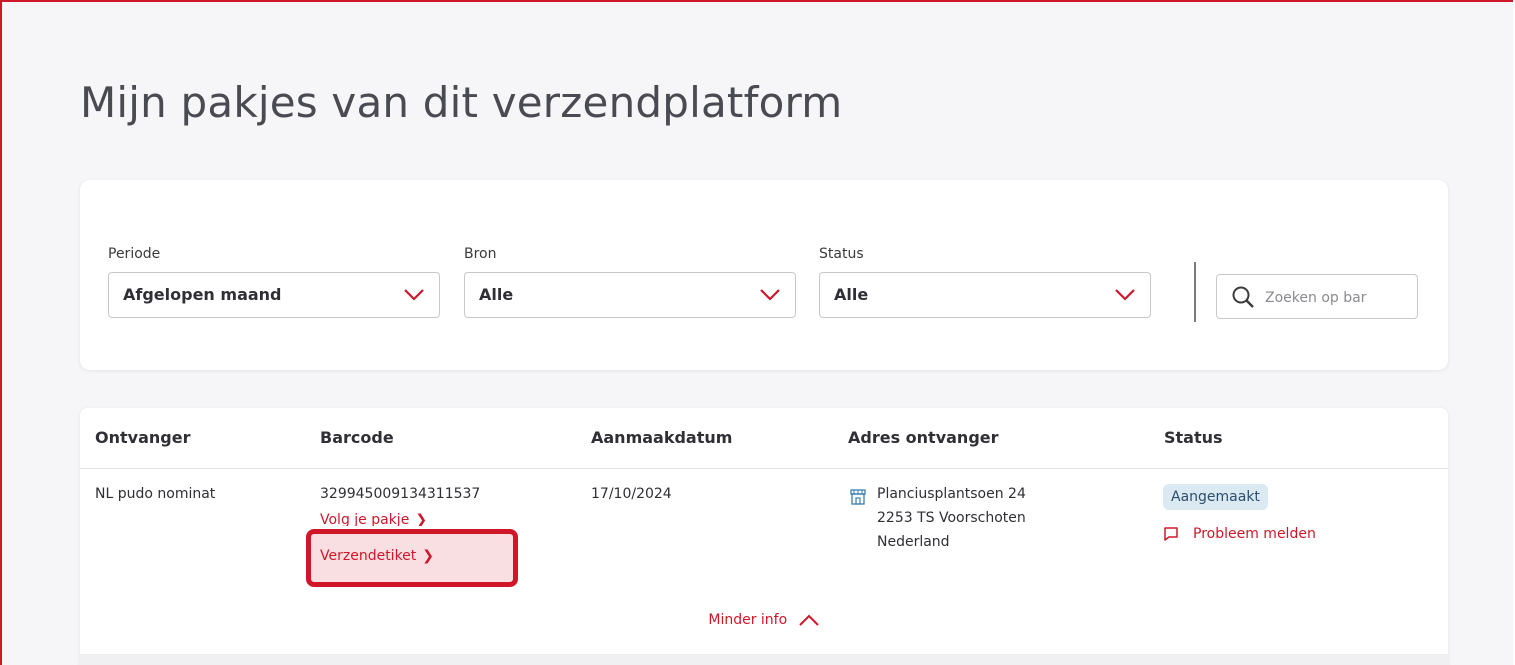 Image resolution: width=1515 pixels, height=665 pixels. Describe the element at coordinates (764, 659) in the screenshot. I see `next-row-band` at that location.